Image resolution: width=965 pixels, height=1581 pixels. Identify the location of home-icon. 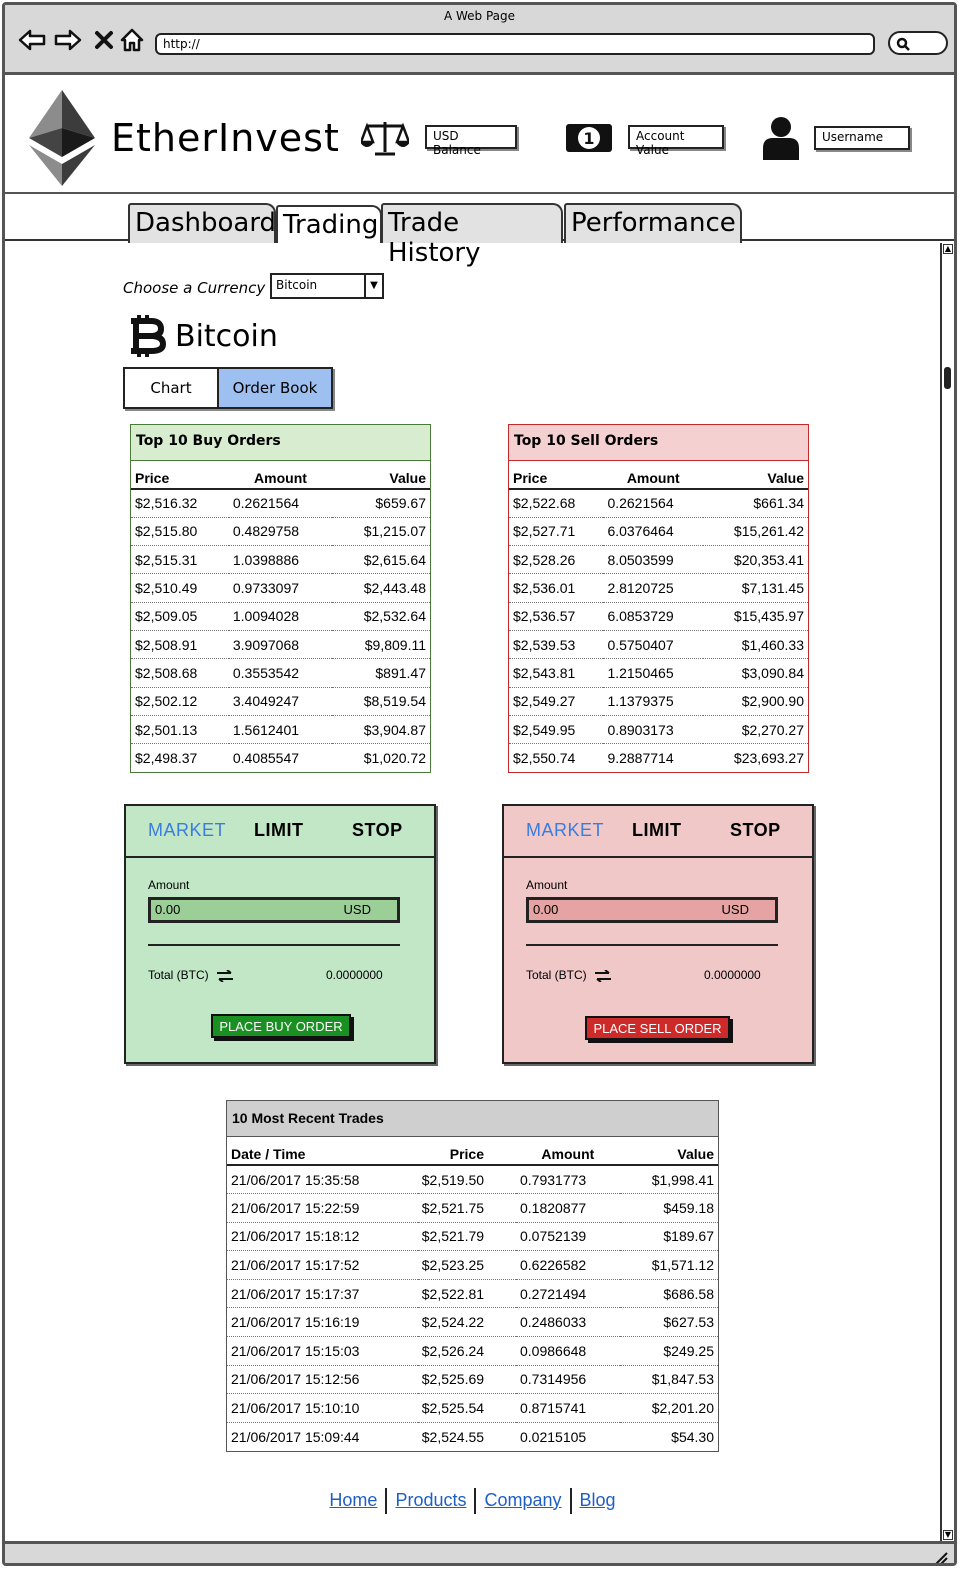
(132, 40).